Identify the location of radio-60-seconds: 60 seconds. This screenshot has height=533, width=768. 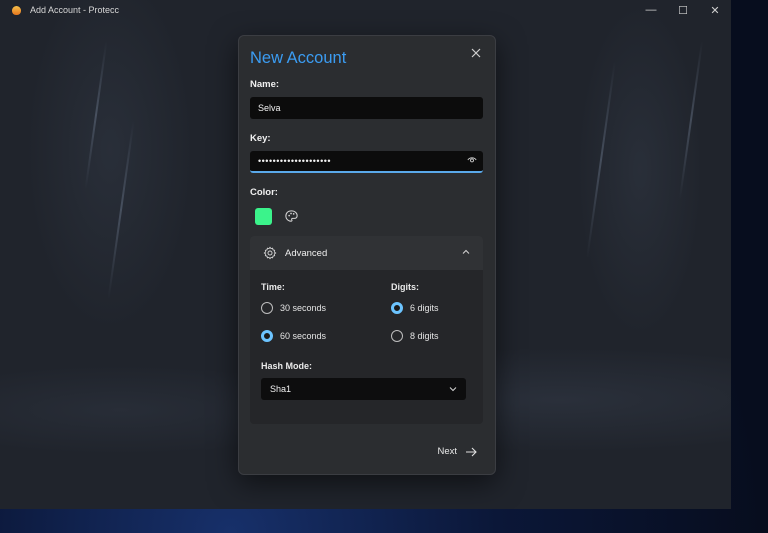
(293, 336).